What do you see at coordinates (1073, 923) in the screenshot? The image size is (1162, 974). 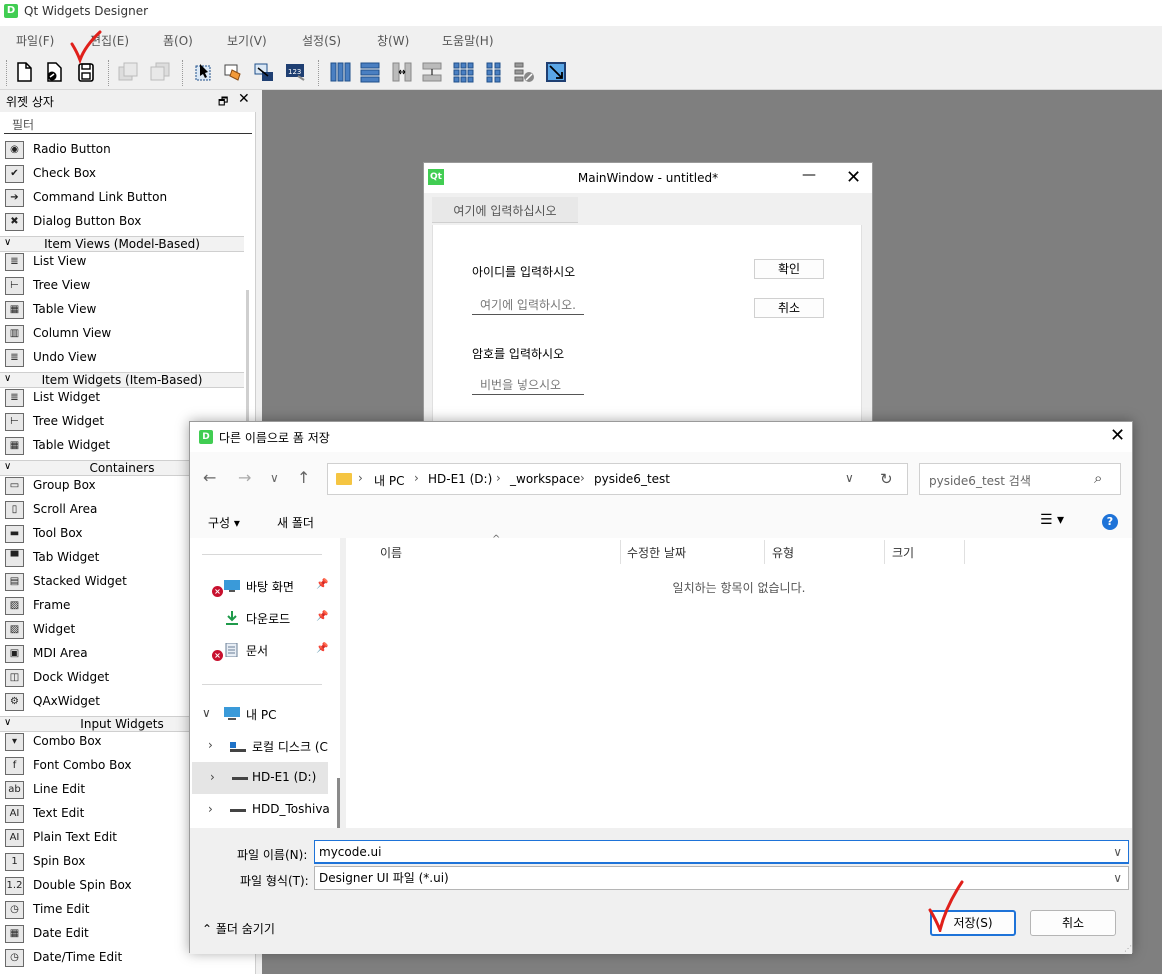 I see `dialog-cancel-button: 취소` at bounding box center [1073, 923].